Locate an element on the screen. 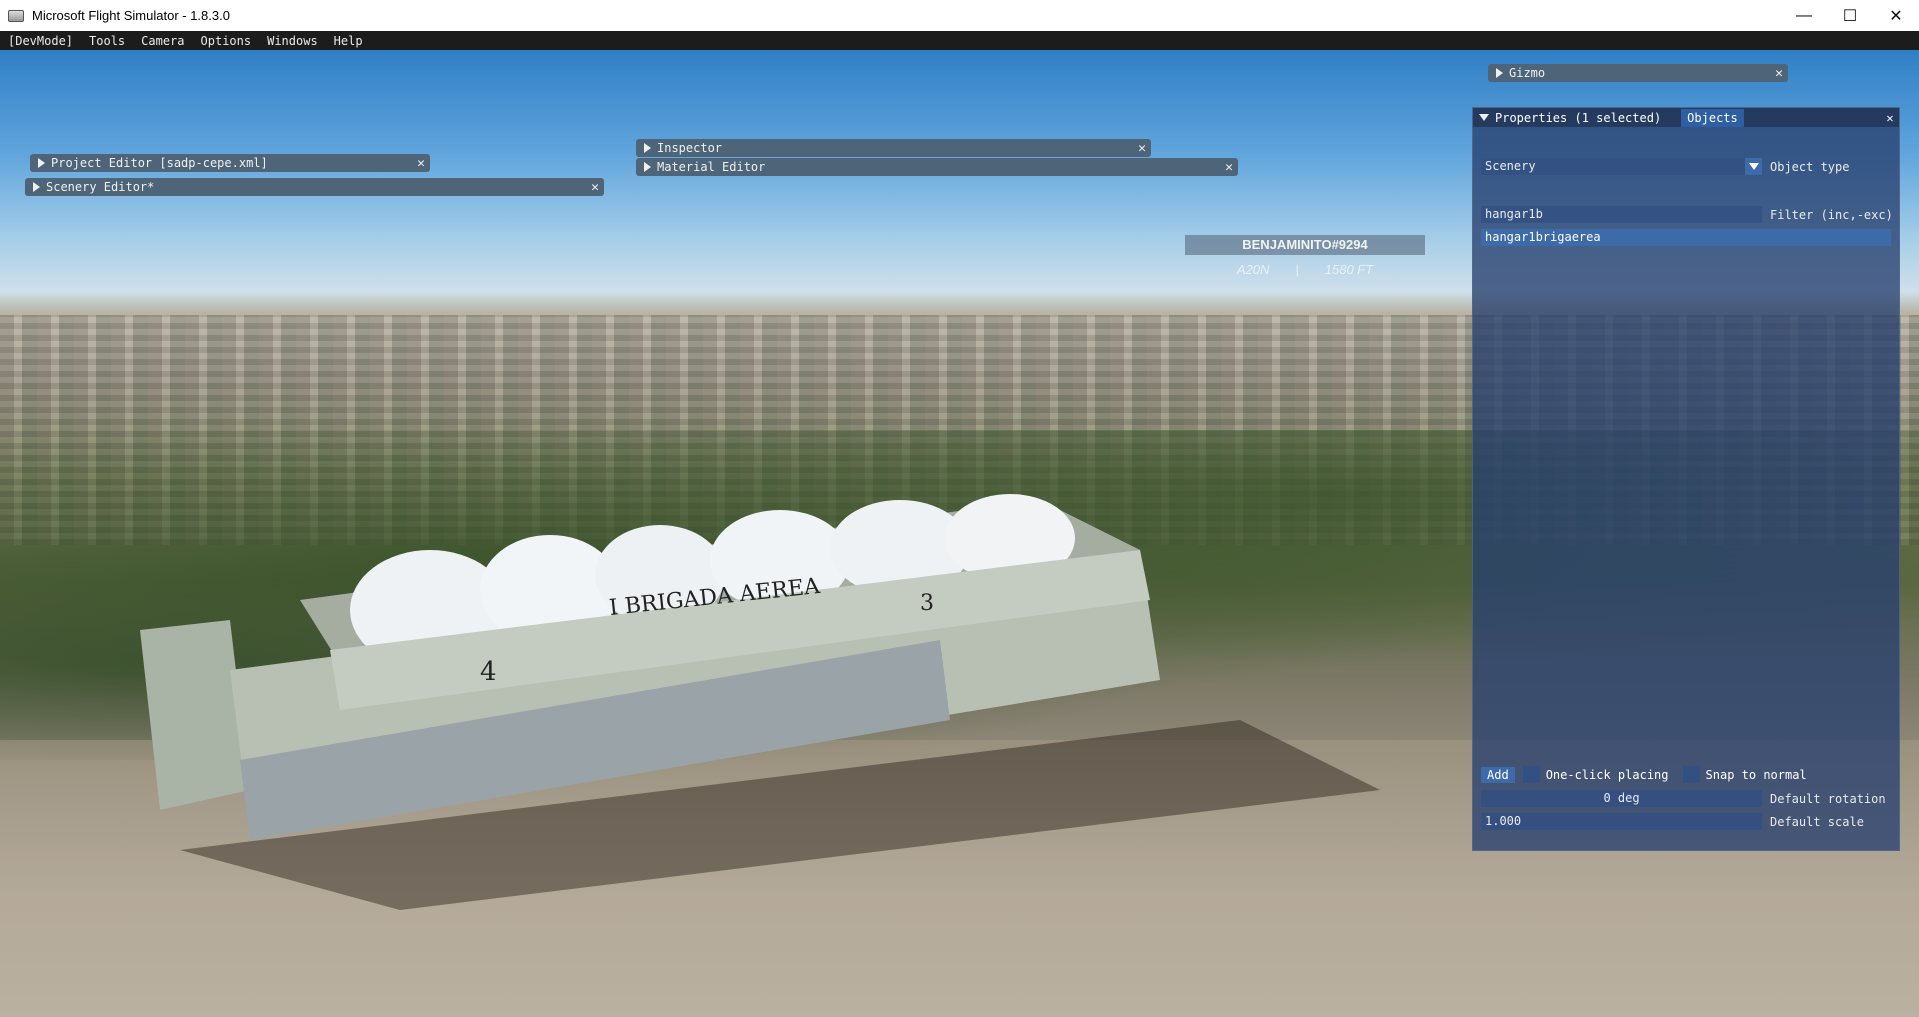 Image resolution: width=1919 pixels, height=1017 pixels. project-editor-panel: Project Editor [sadp-cepe.xml] ✕ is located at coordinates (230, 163).